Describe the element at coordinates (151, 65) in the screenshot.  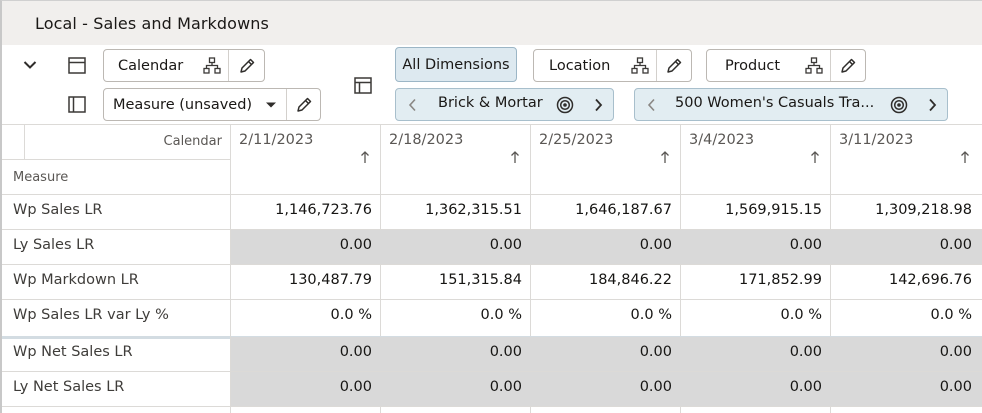
I see `calendar-dimension-label: Calendar` at that location.